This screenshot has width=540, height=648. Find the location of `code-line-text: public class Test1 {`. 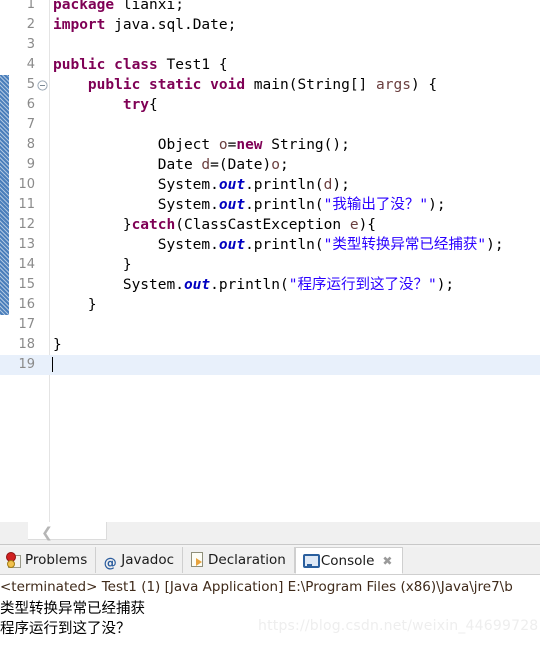

code-line-text: public class Test1 { is located at coordinates (140, 65).